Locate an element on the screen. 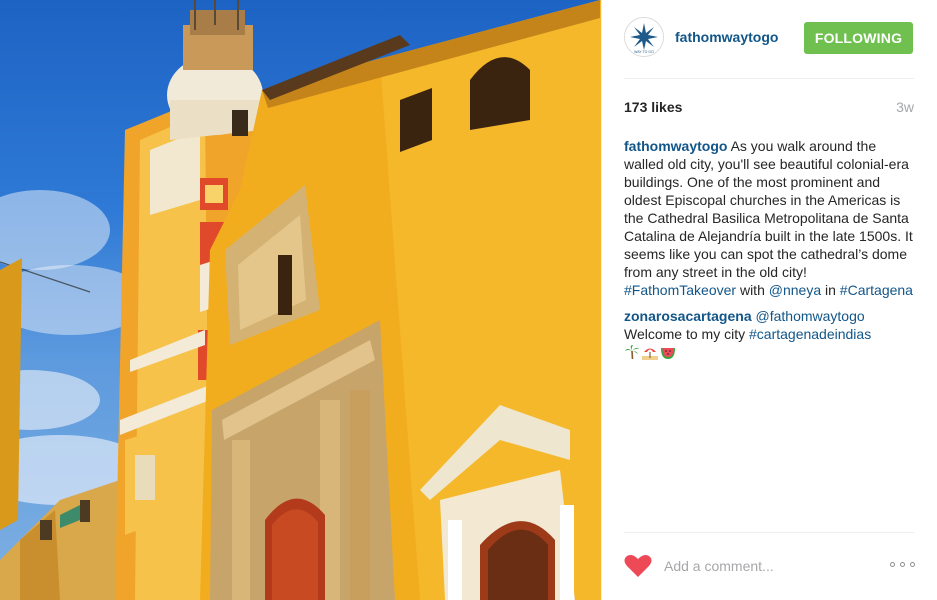 This screenshot has width=937, height=600. mention-nneya: @nneya is located at coordinates (795, 290).